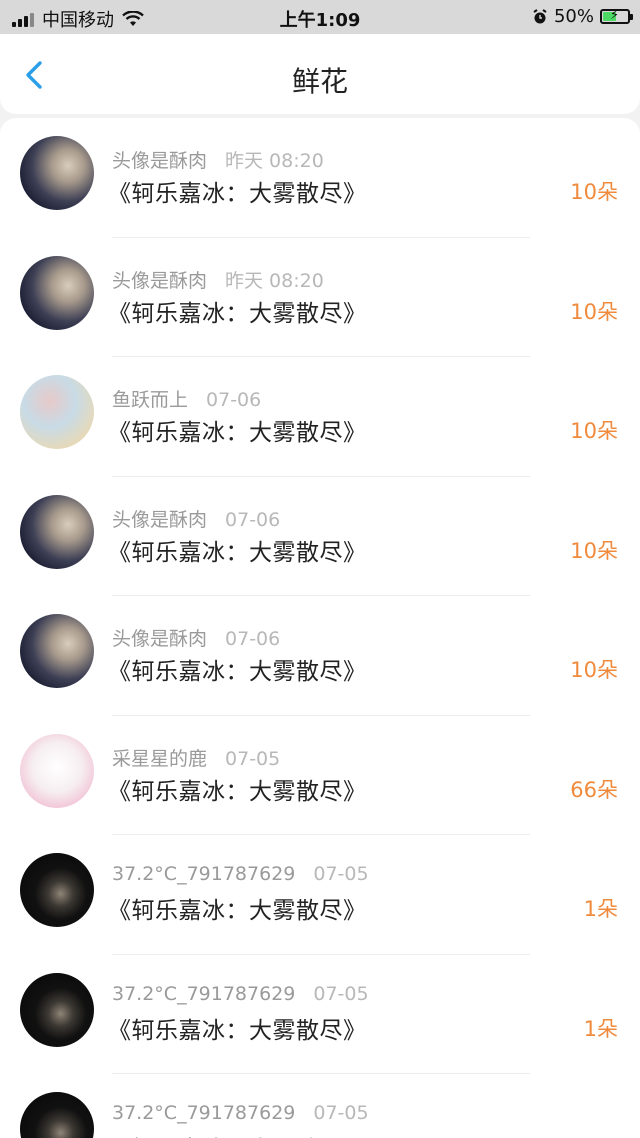 The height and width of the screenshot is (1138, 640). I want to click on list-item: 鱼跃而上 07-06 《轲乐嘉冰：大雾散尽》 10朵, so click(320, 417).